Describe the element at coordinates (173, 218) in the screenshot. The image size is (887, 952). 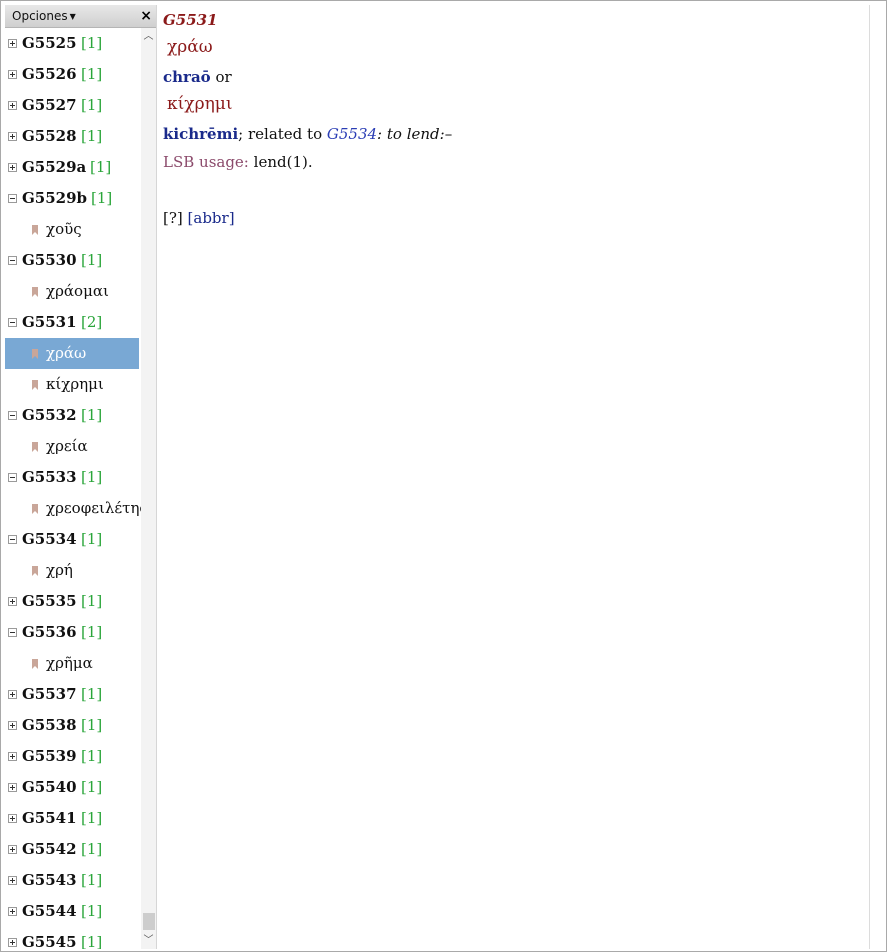
I see `help-link: [?]` at that location.